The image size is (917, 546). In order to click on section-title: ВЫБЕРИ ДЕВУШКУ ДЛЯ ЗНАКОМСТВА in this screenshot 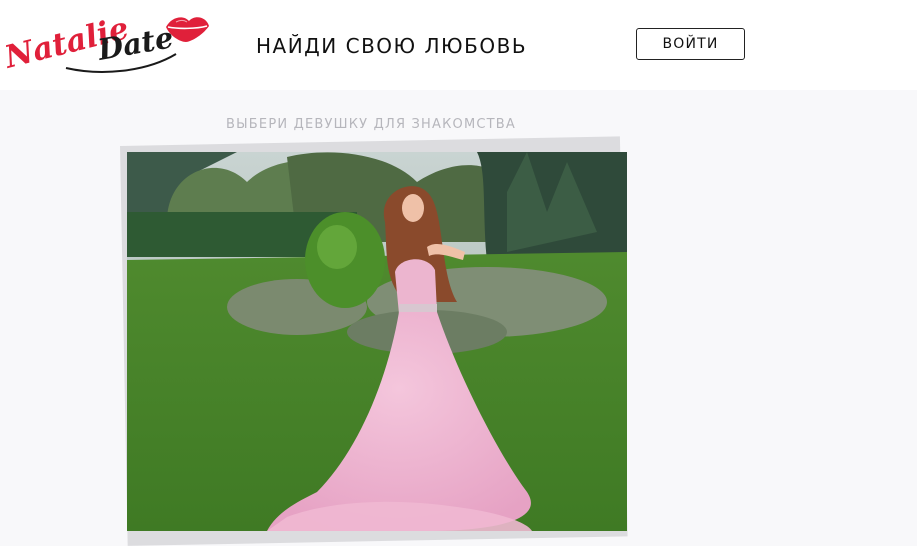, I will do `click(371, 124)`.